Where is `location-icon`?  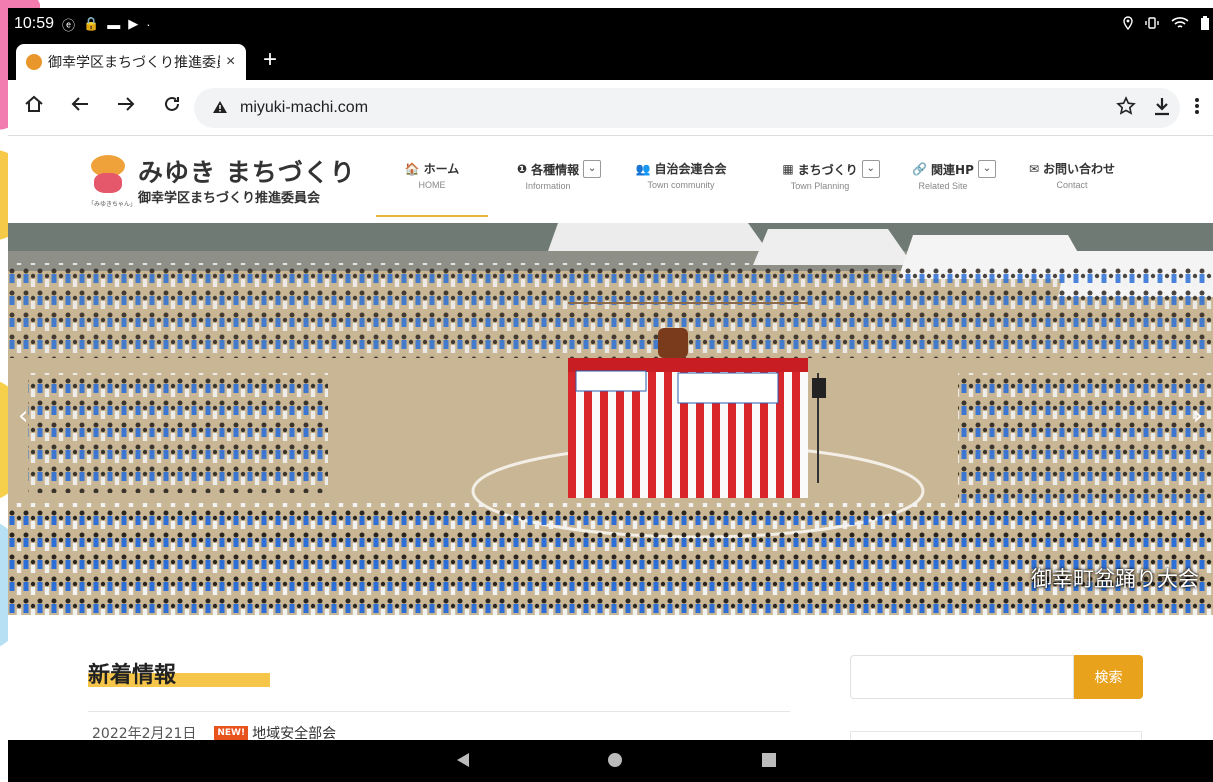
location-icon is located at coordinates (1128, 24).